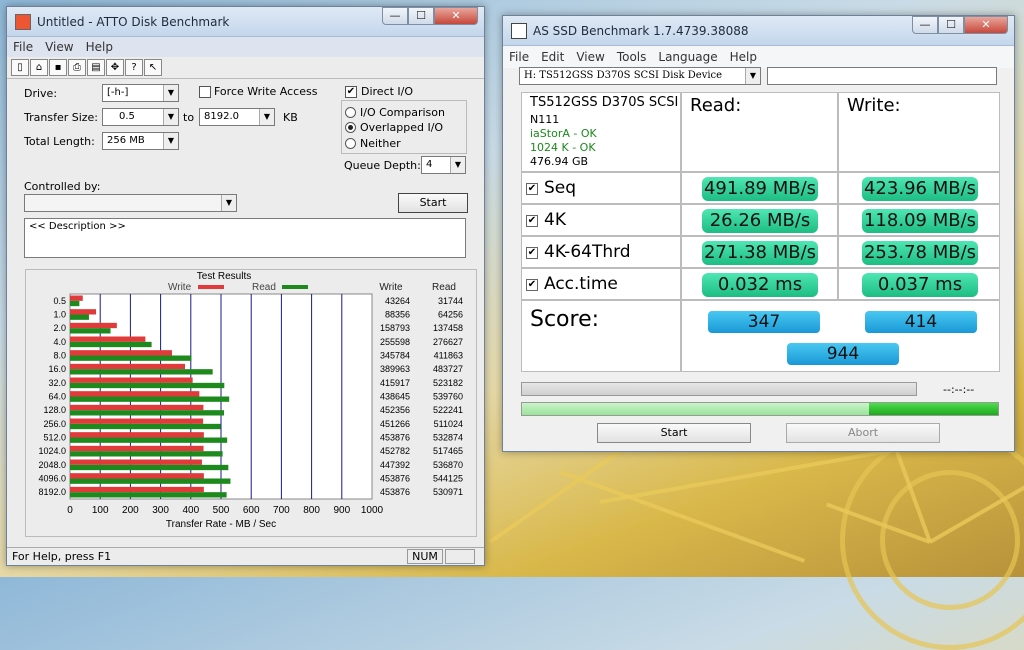  Describe the element at coordinates (448, 356) in the screenshot. I see `read-value: 411863` at that location.